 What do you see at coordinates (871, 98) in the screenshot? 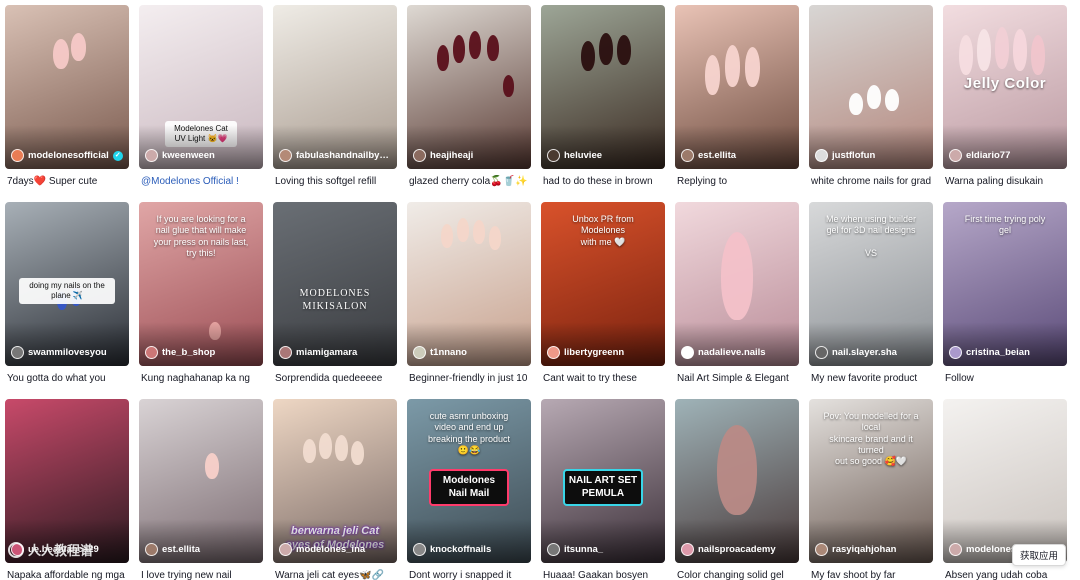
I see `video-card: justflofun white chrome nails for grad` at bounding box center [871, 98].